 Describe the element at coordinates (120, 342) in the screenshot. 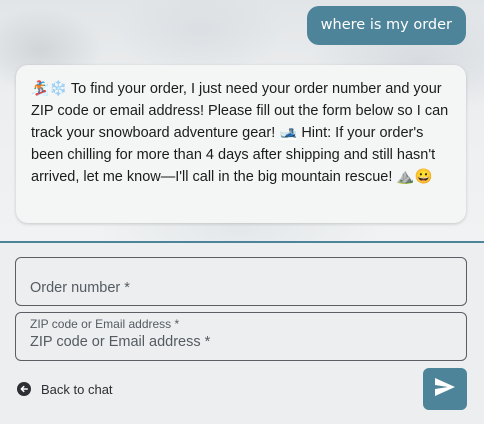

I see `zip-or-email-placeholder: ZIP code or Email address *` at that location.